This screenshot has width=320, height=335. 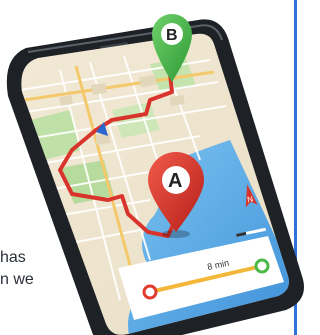 What do you see at coordinates (17, 279) in the screenshot?
I see `article-text-line-2: n we` at bounding box center [17, 279].